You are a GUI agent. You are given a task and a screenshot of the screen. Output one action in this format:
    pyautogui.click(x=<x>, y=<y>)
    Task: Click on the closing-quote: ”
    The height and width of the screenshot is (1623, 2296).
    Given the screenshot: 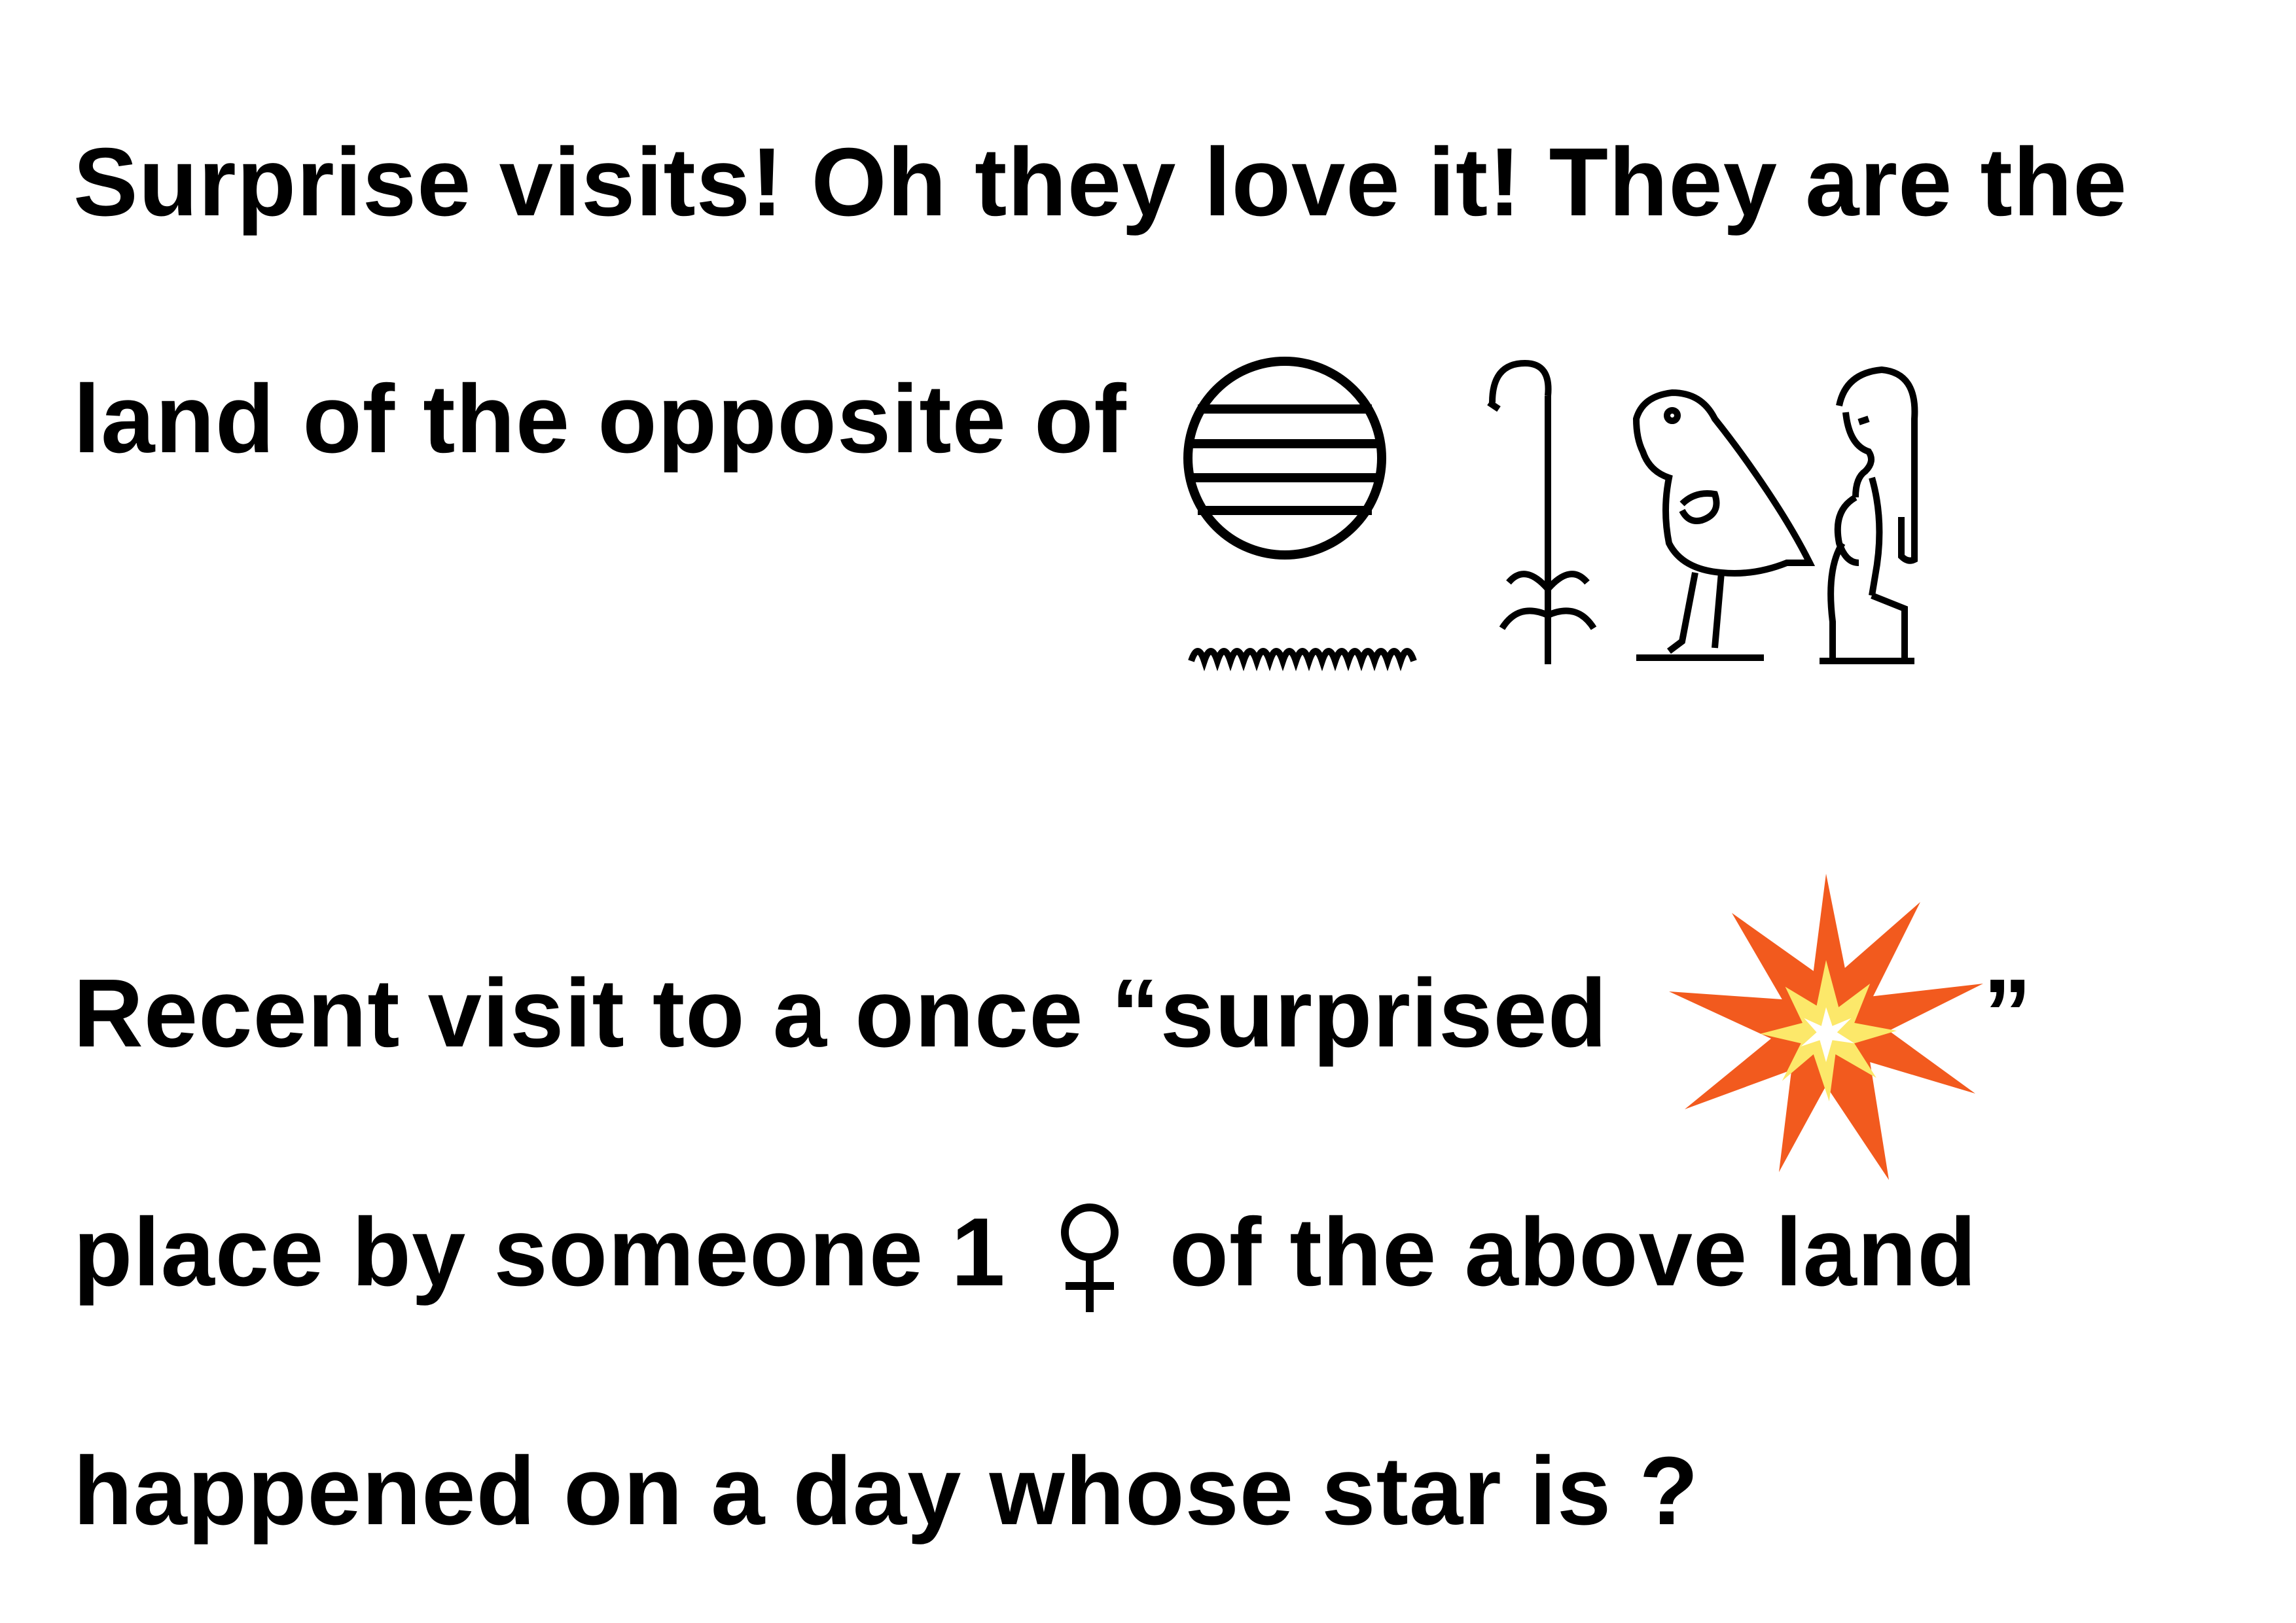 What is the action you would take?
    pyautogui.click(x=2007, y=1013)
    